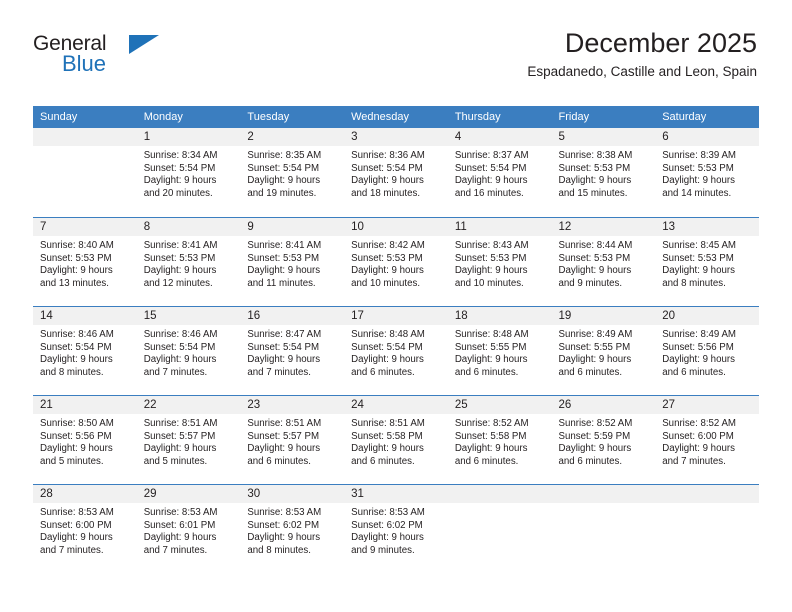 This screenshot has width=792, height=612. Describe the element at coordinates (603, 137) in the screenshot. I see `day-number: 5` at that location.